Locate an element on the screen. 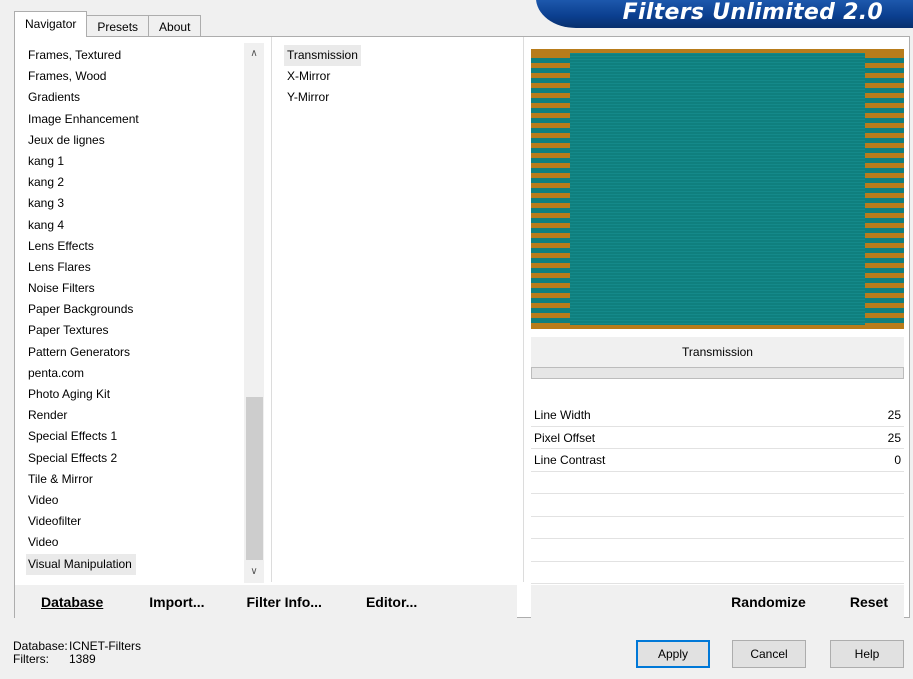 The width and height of the screenshot is (913, 679). help-button: Help is located at coordinates (867, 654).